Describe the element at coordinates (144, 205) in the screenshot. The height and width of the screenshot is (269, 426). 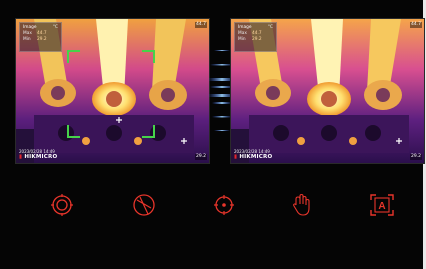
I see `lens-icon` at that location.